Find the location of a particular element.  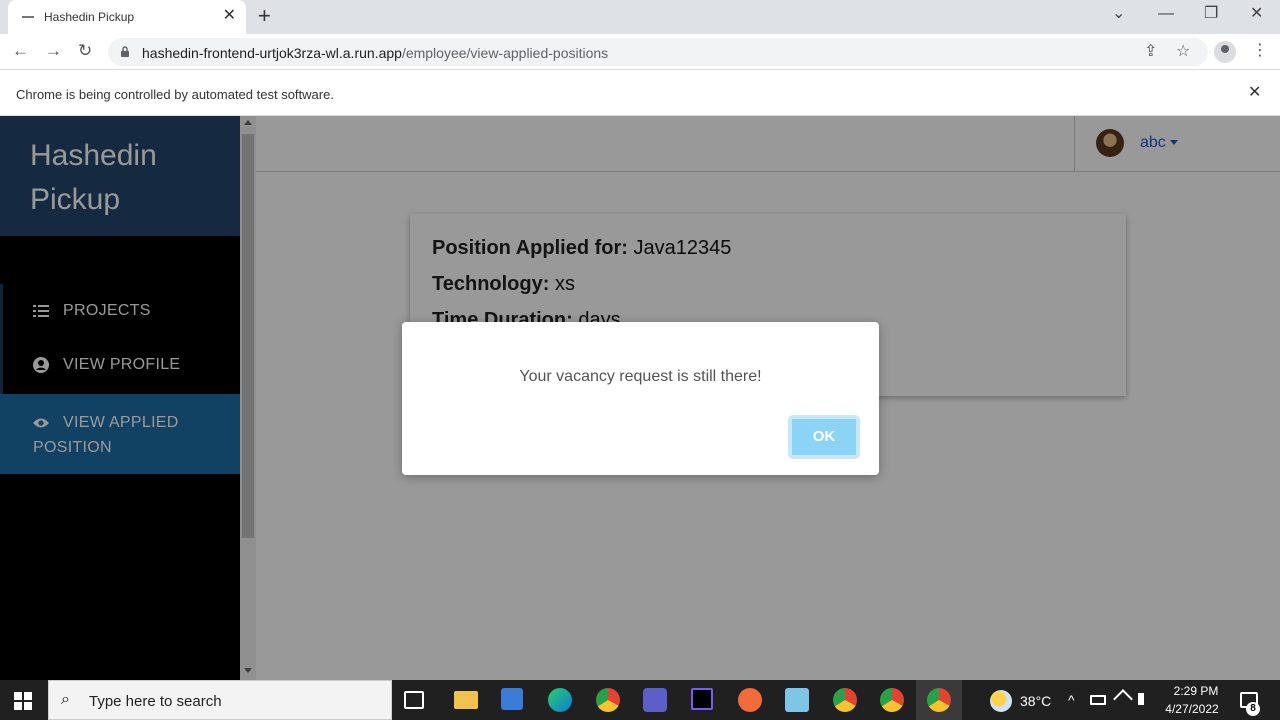

infobar-close-icon: ✕ is located at coordinates (1254, 93).